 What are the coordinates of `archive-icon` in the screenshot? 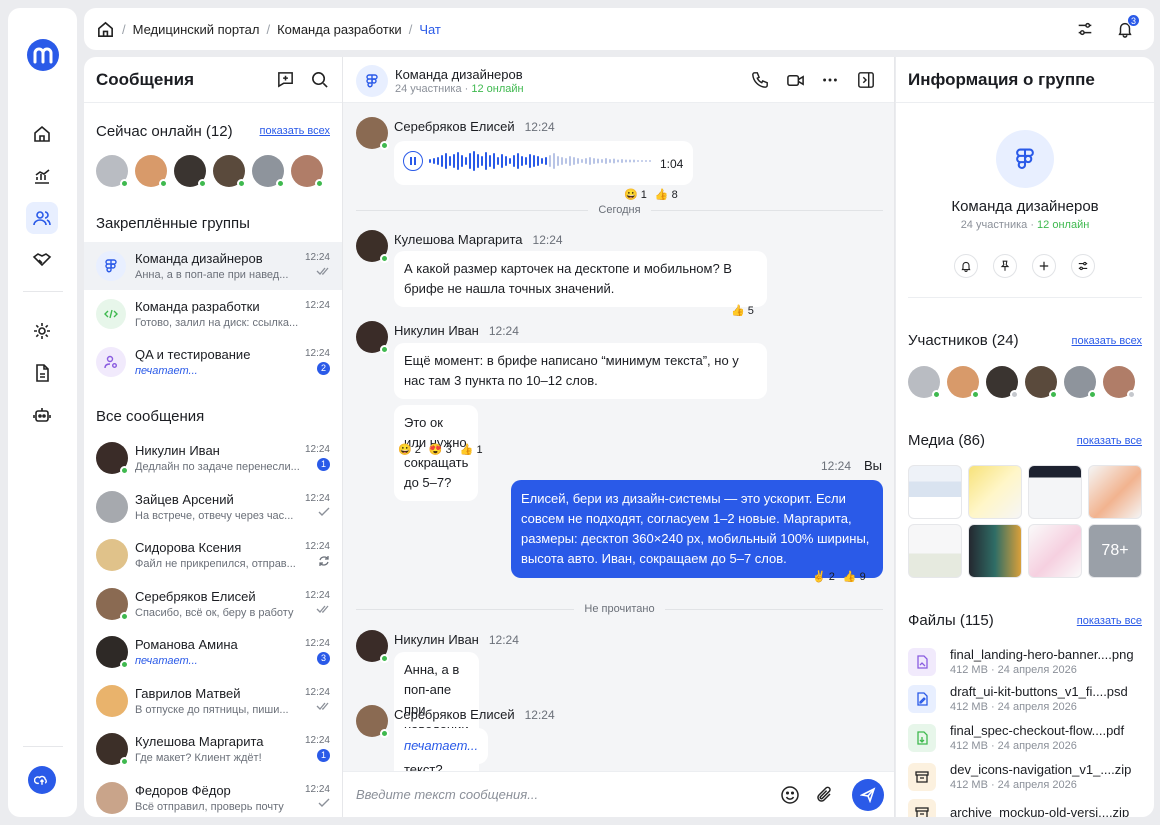 It's located at (922, 808).